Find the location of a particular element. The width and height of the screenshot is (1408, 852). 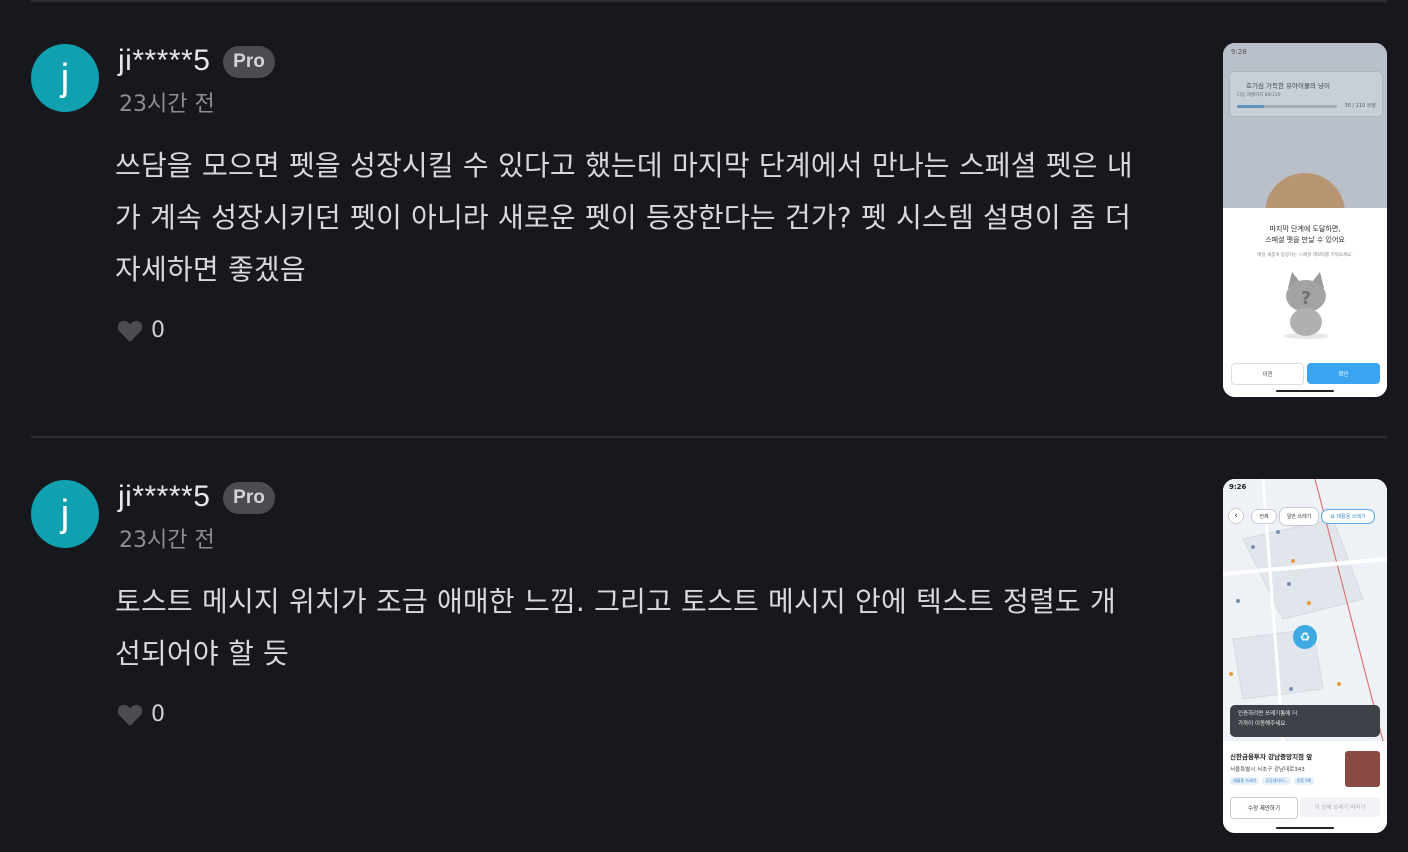

sheet-subtitle: 매일 새롭게 등장하는 스페셜 캐릭터를 키워보세요. is located at coordinates (1305, 255).